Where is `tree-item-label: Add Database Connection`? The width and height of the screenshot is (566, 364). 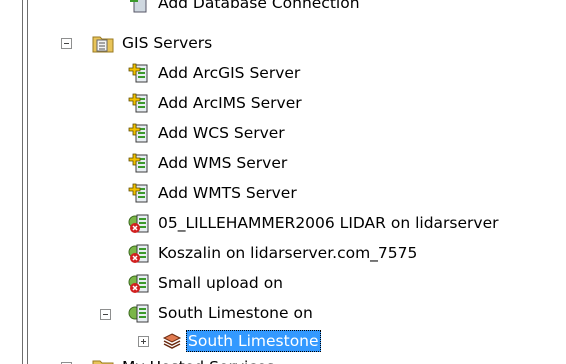 tree-item-label: Add Database Connection is located at coordinates (259, 6).